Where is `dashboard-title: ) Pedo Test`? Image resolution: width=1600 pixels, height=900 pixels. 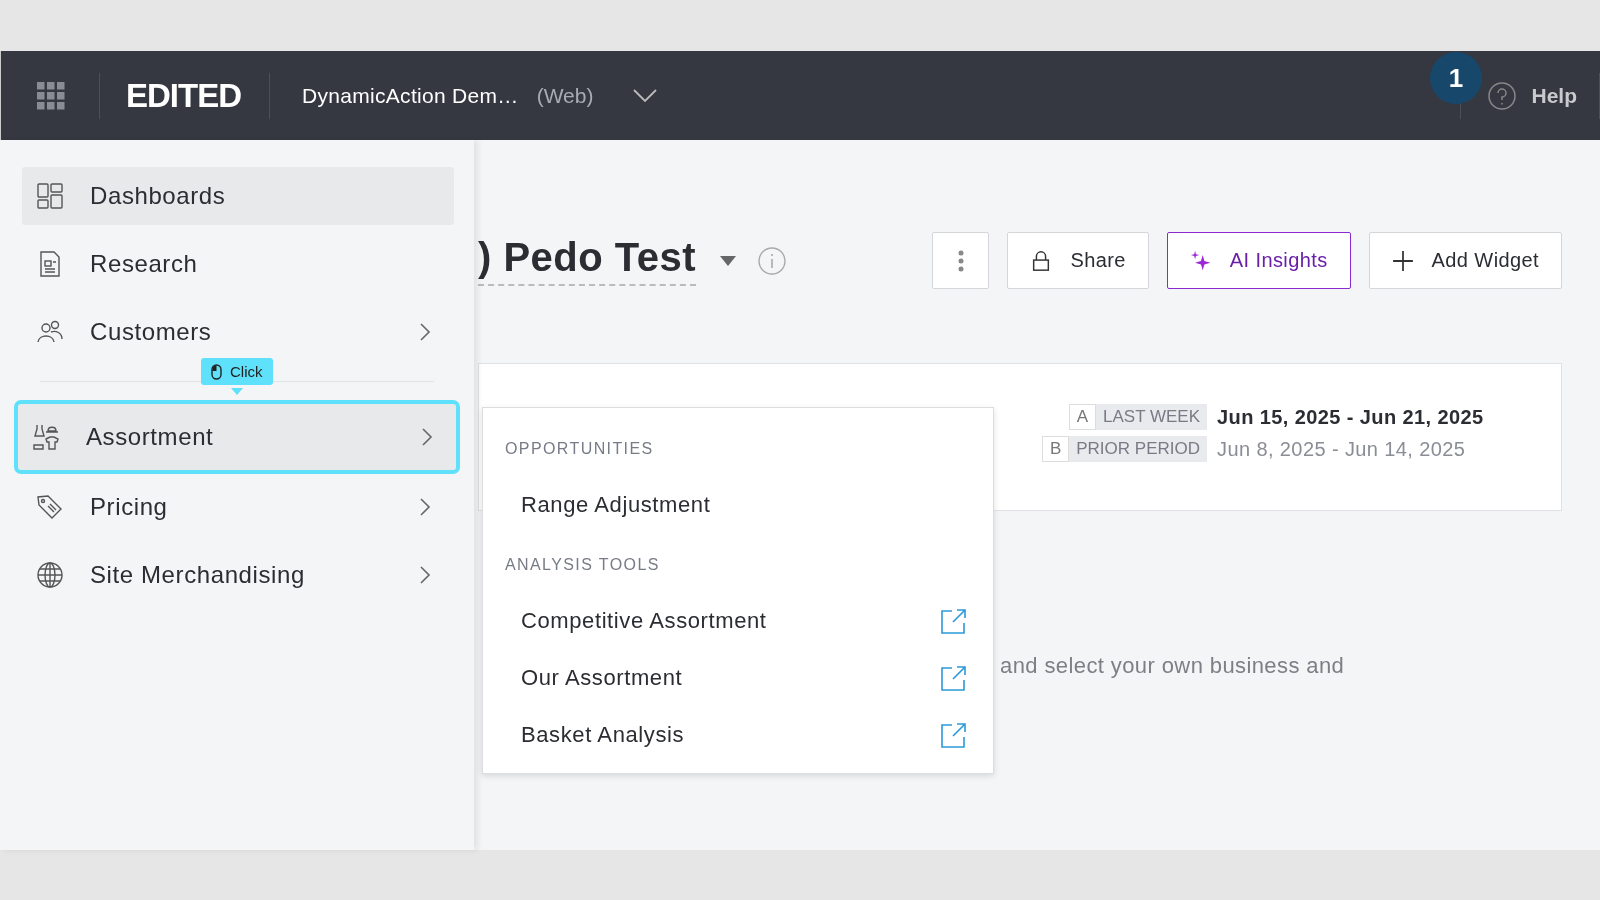 dashboard-title: ) Pedo Test is located at coordinates (587, 260).